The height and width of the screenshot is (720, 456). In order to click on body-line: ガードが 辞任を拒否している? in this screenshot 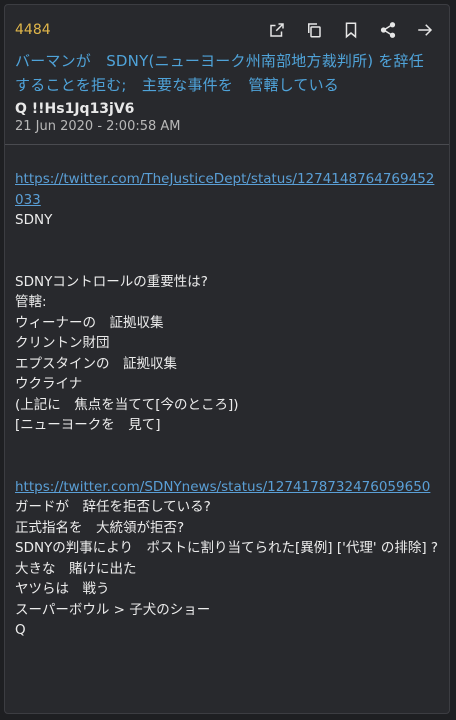, I will do `click(113, 507)`.